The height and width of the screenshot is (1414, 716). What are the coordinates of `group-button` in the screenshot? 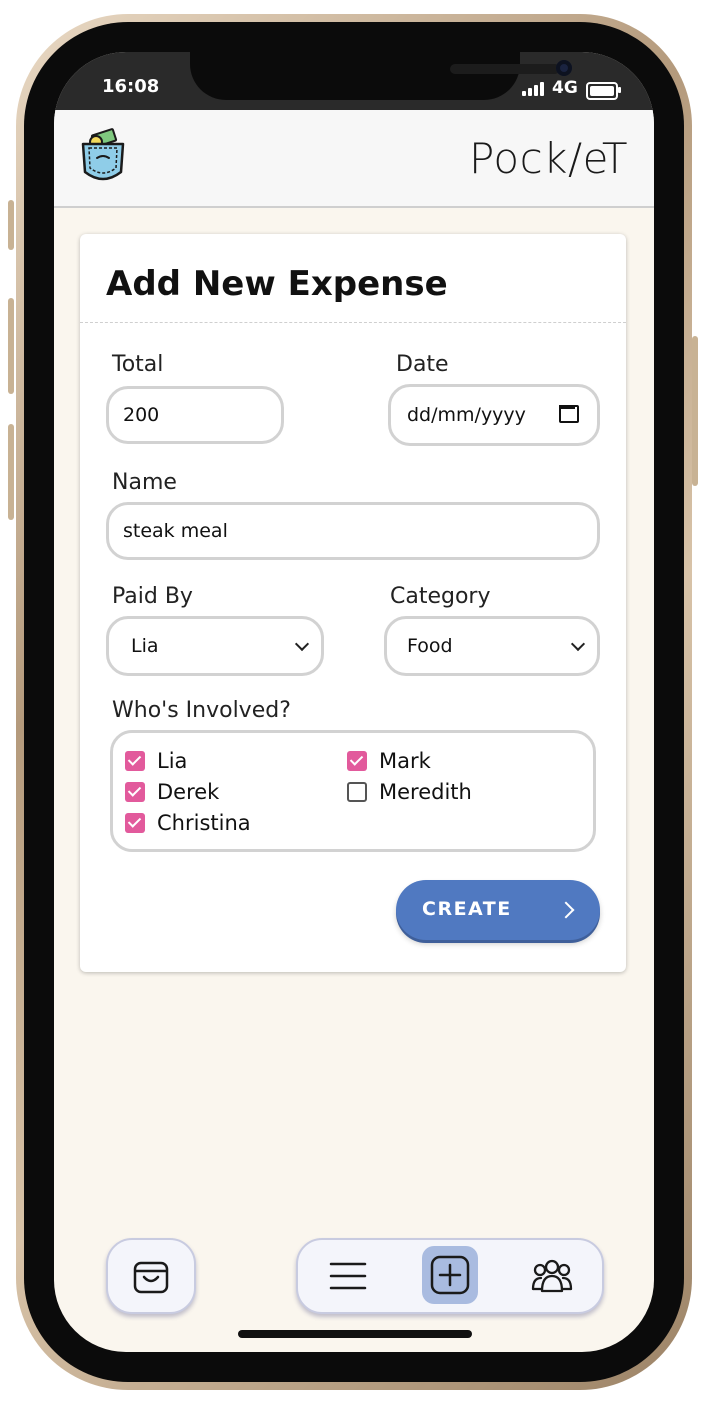 It's located at (552, 1276).